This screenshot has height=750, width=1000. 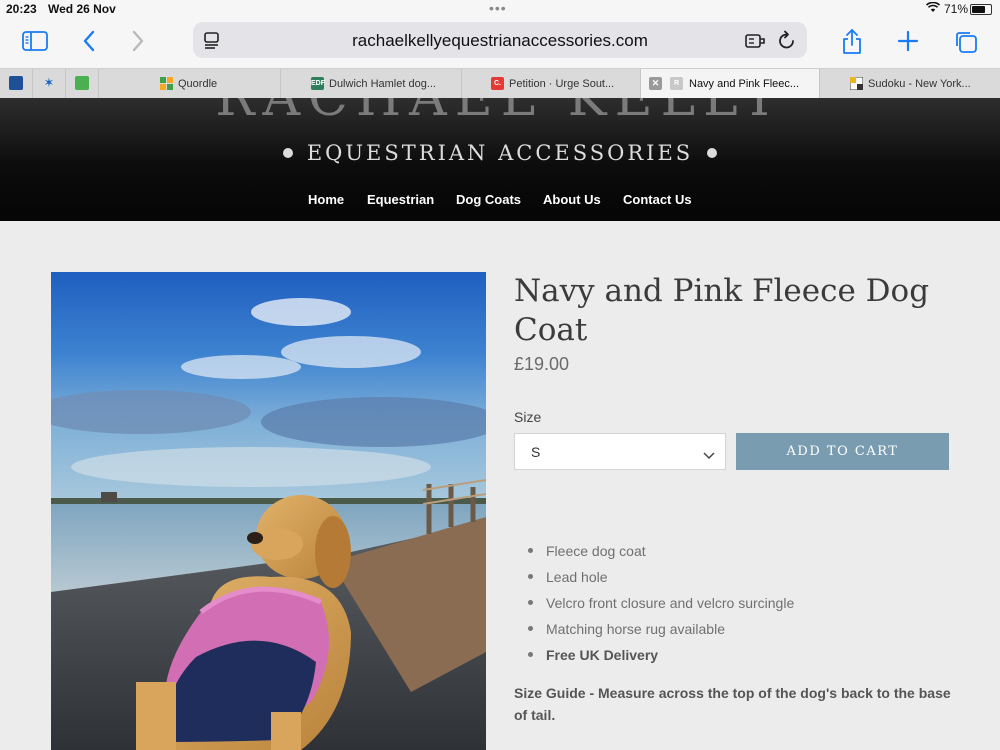 What do you see at coordinates (602, 655) in the screenshot?
I see `feature-text: Free UK Delivery` at bounding box center [602, 655].